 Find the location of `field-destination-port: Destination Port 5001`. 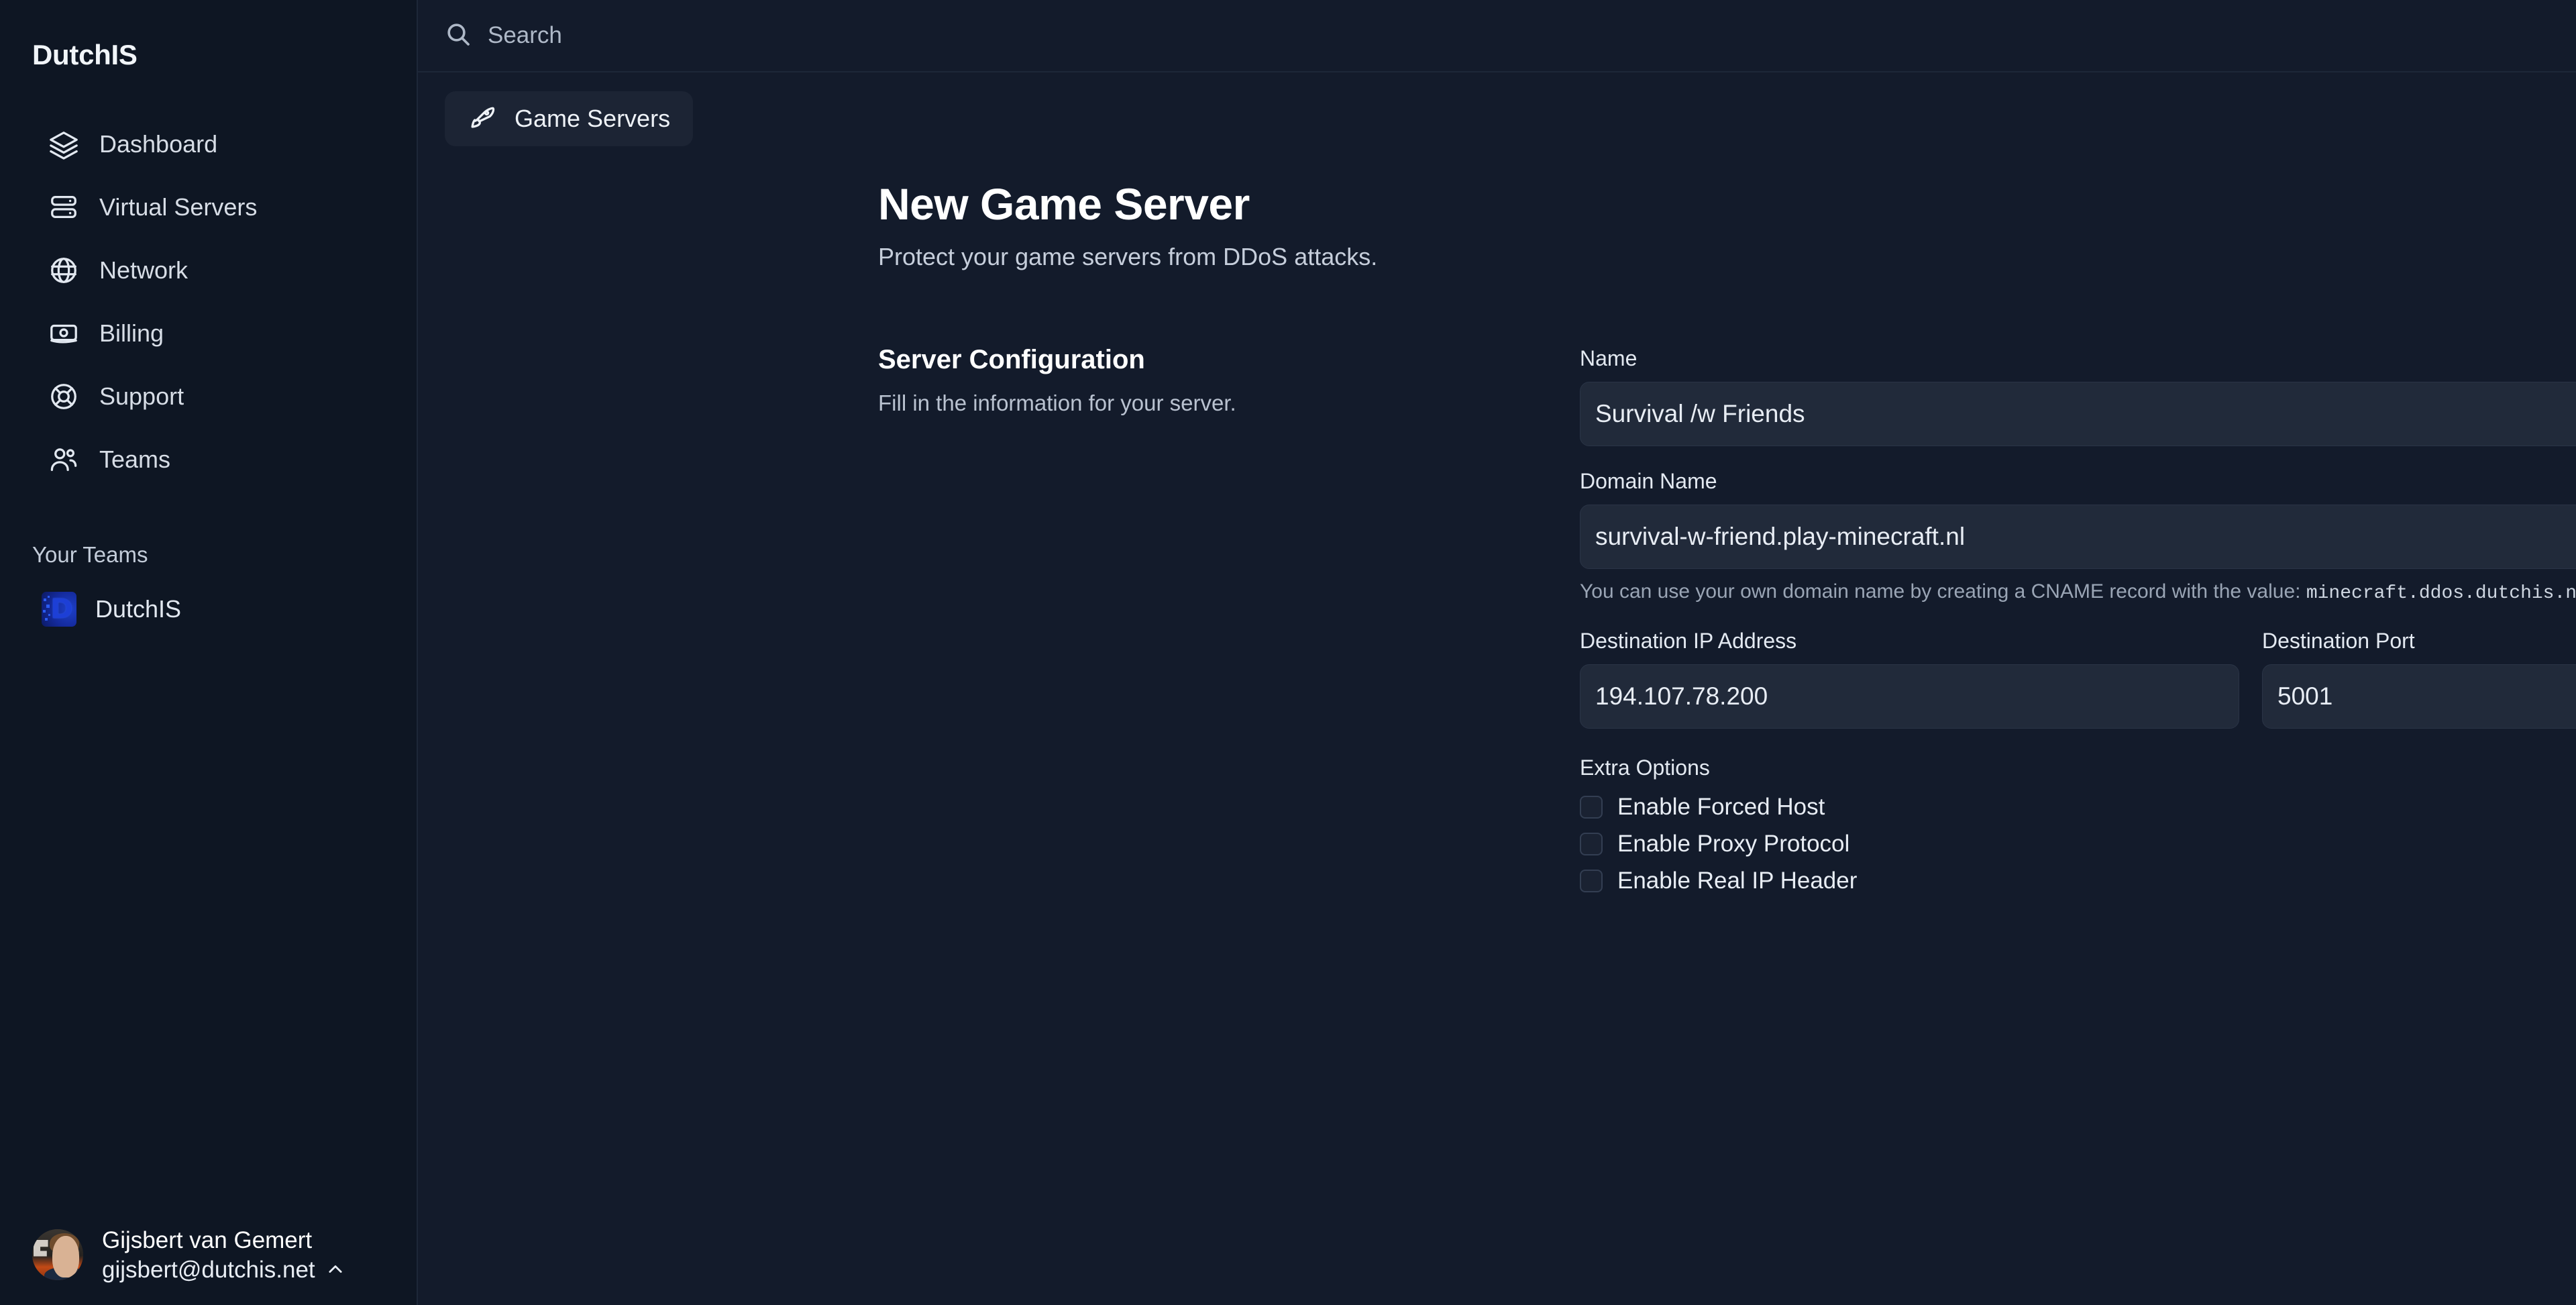

field-destination-port: Destination Port 5001 is located at coordinates (2419, 679).